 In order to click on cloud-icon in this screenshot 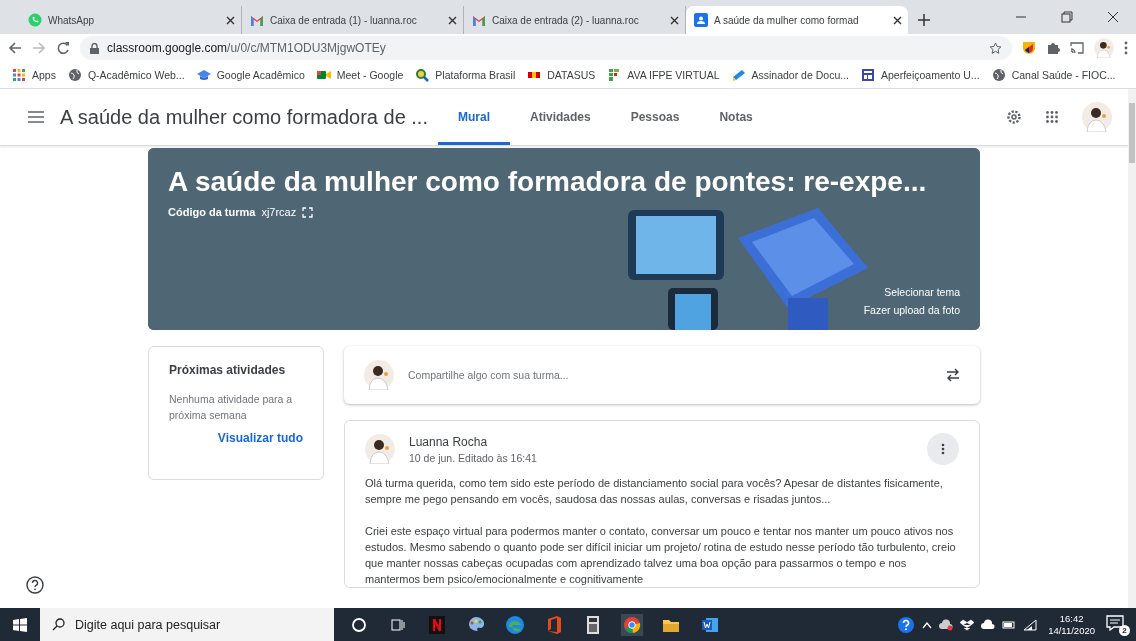, I will do `click(946, 624)`.